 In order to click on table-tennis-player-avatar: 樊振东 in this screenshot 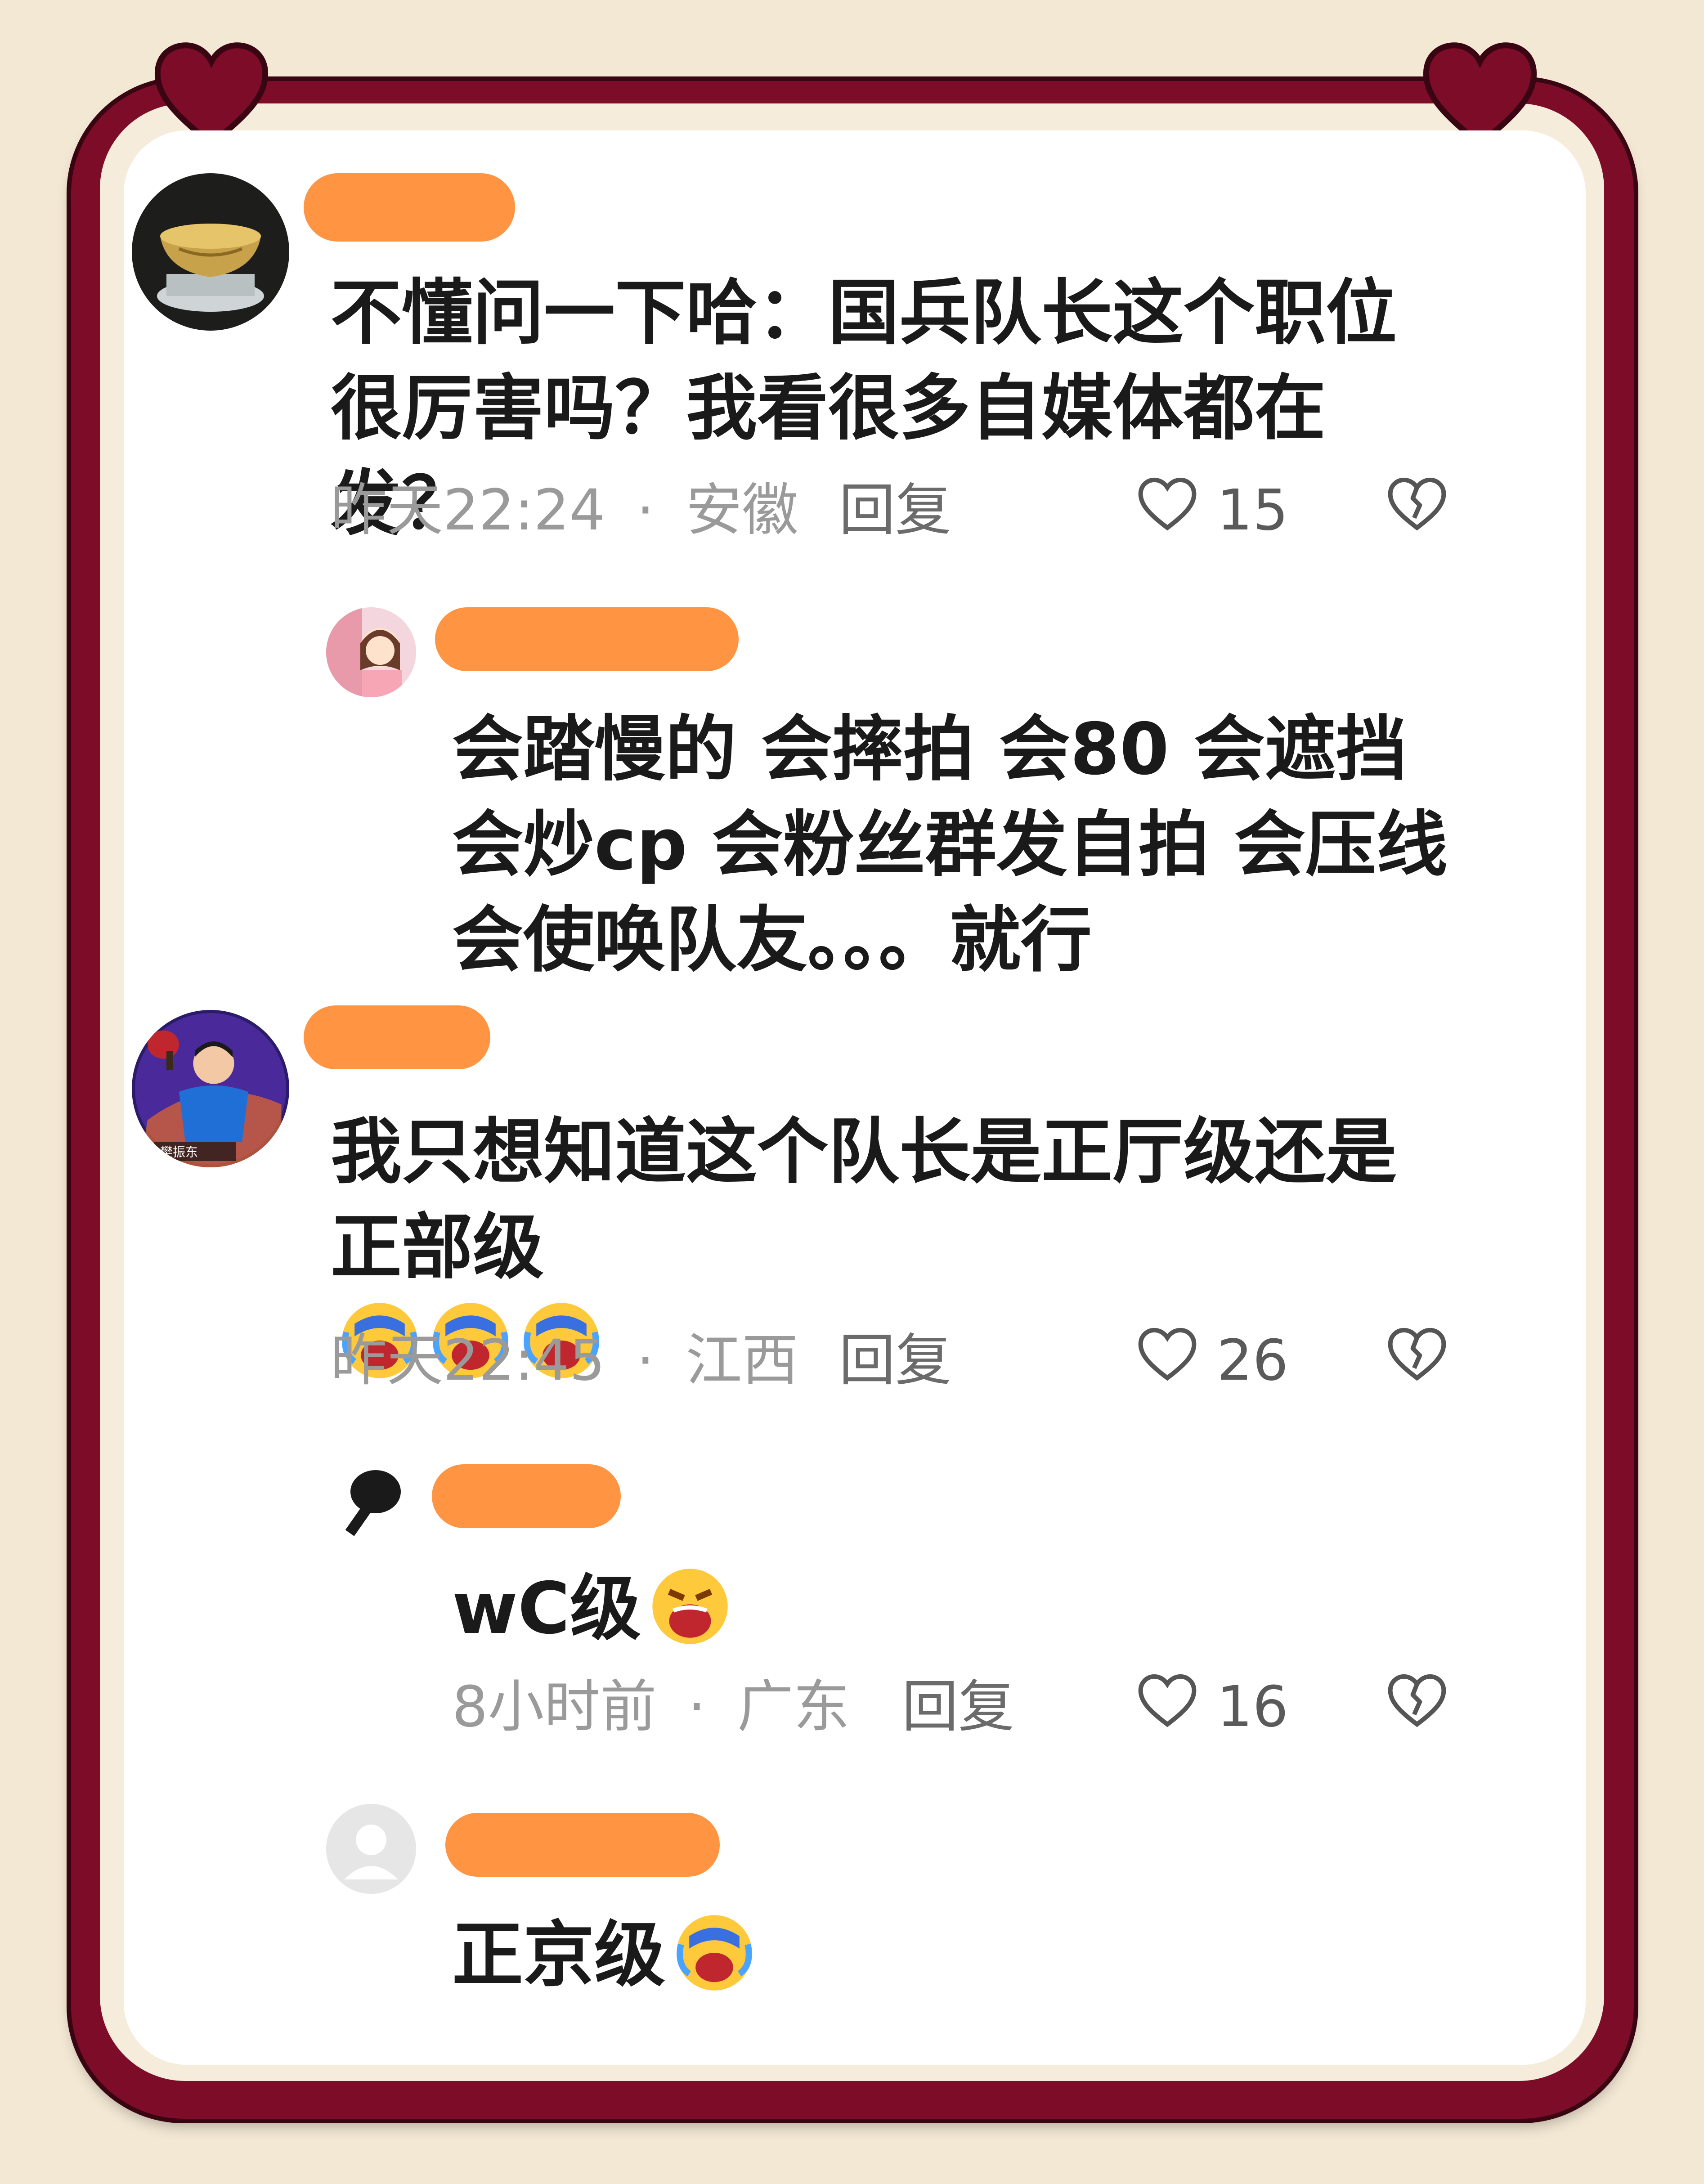, I will do `click(211, 1088)`.